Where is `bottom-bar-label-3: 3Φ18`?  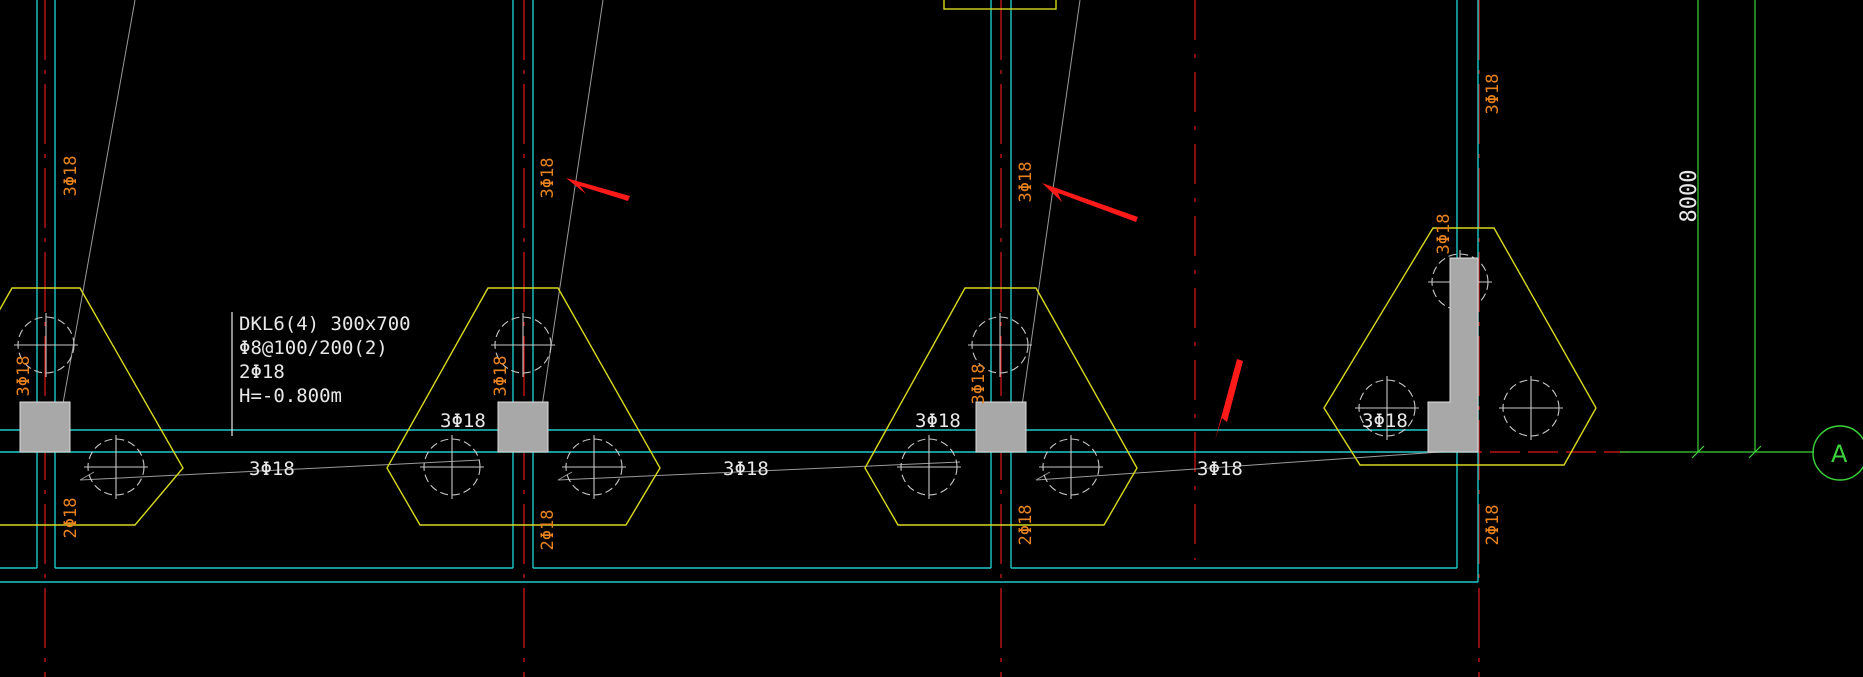
bottom-bar-label-3: 3Φ18 is located at coordinates (1220, 469).